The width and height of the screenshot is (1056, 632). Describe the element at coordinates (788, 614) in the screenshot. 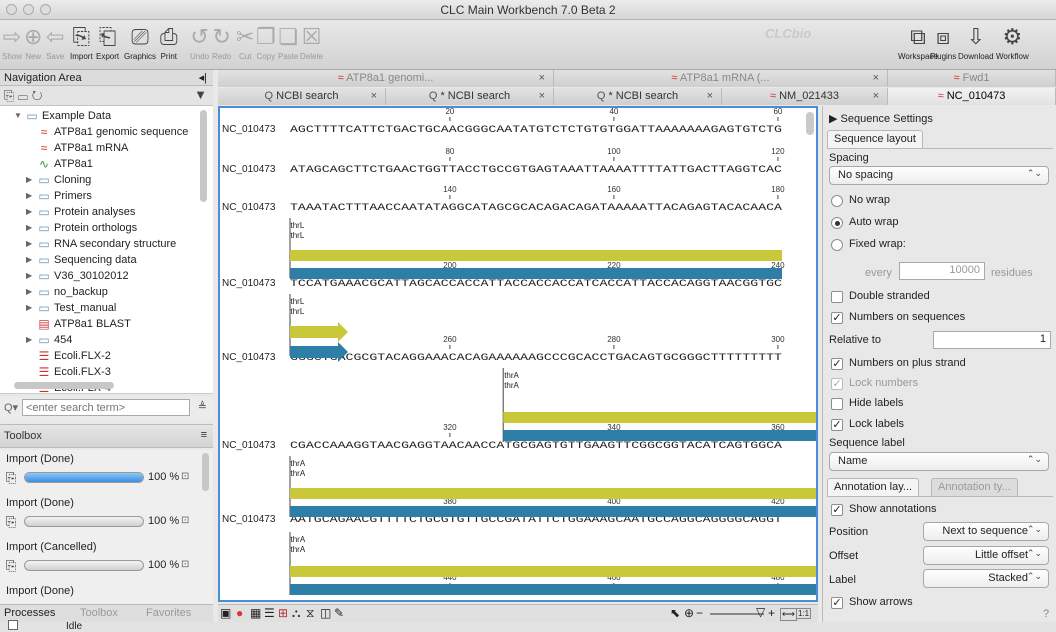

I see `fit-width-icon: ⟷` at that location.